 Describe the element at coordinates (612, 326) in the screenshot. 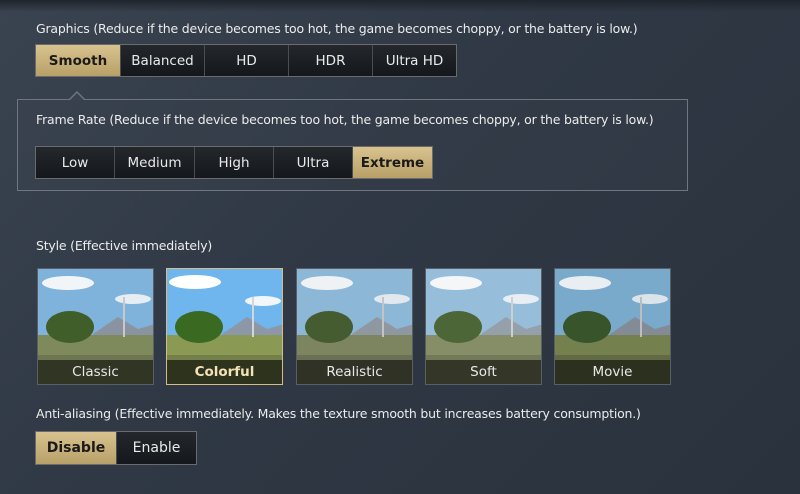

I see `style-option-movie: Movie` at that location.